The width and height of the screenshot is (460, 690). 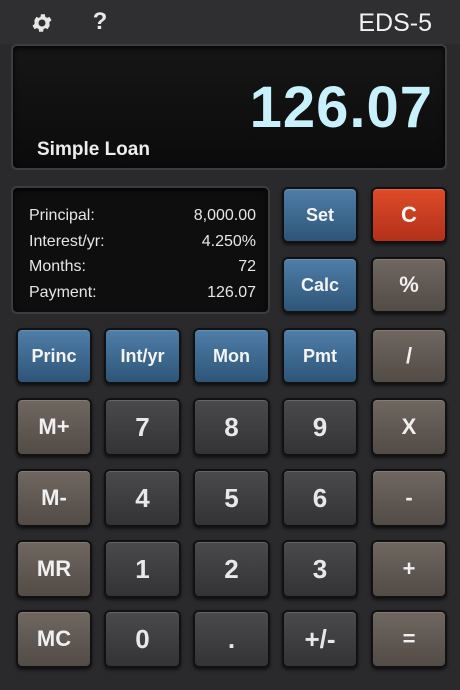 I want to click on nine-button: 9, so click(x=320, y=427).